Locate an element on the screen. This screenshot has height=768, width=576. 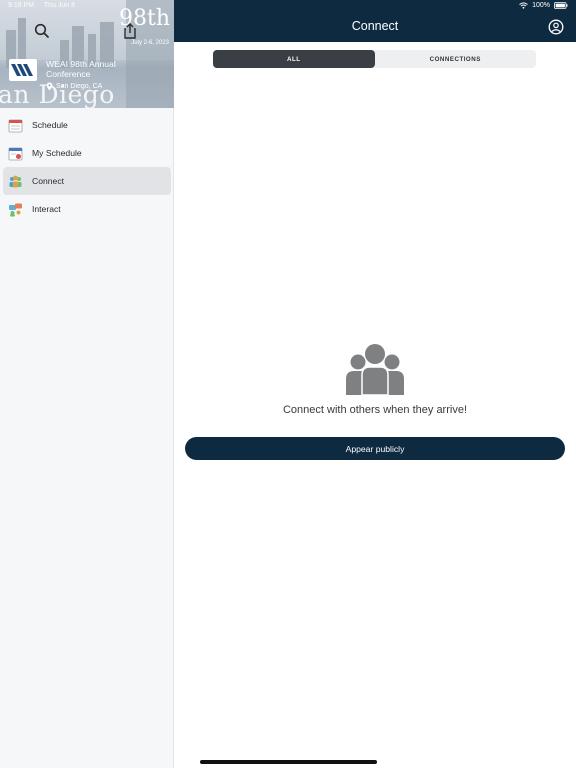
empty-state-message: Connect with others when they arrive! is located at coordinates (375, 410).